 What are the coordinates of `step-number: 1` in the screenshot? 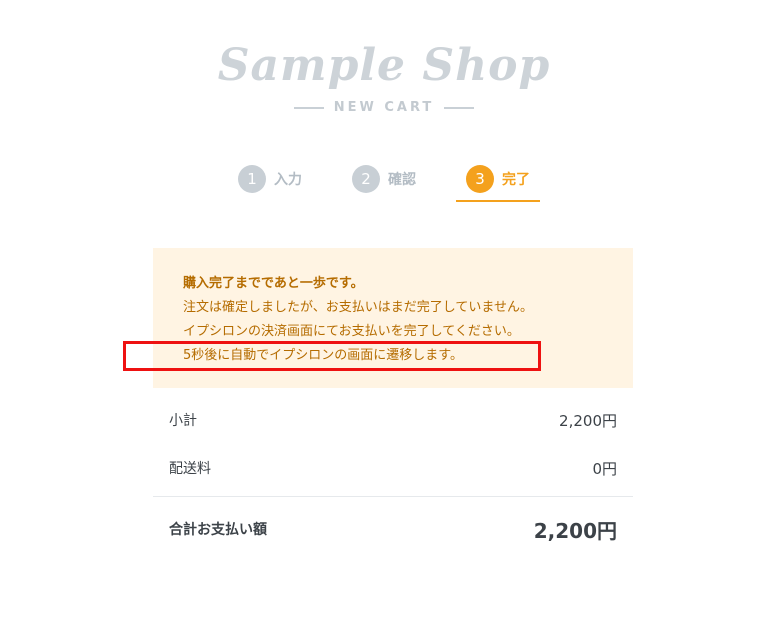 It's located at (252, 179).